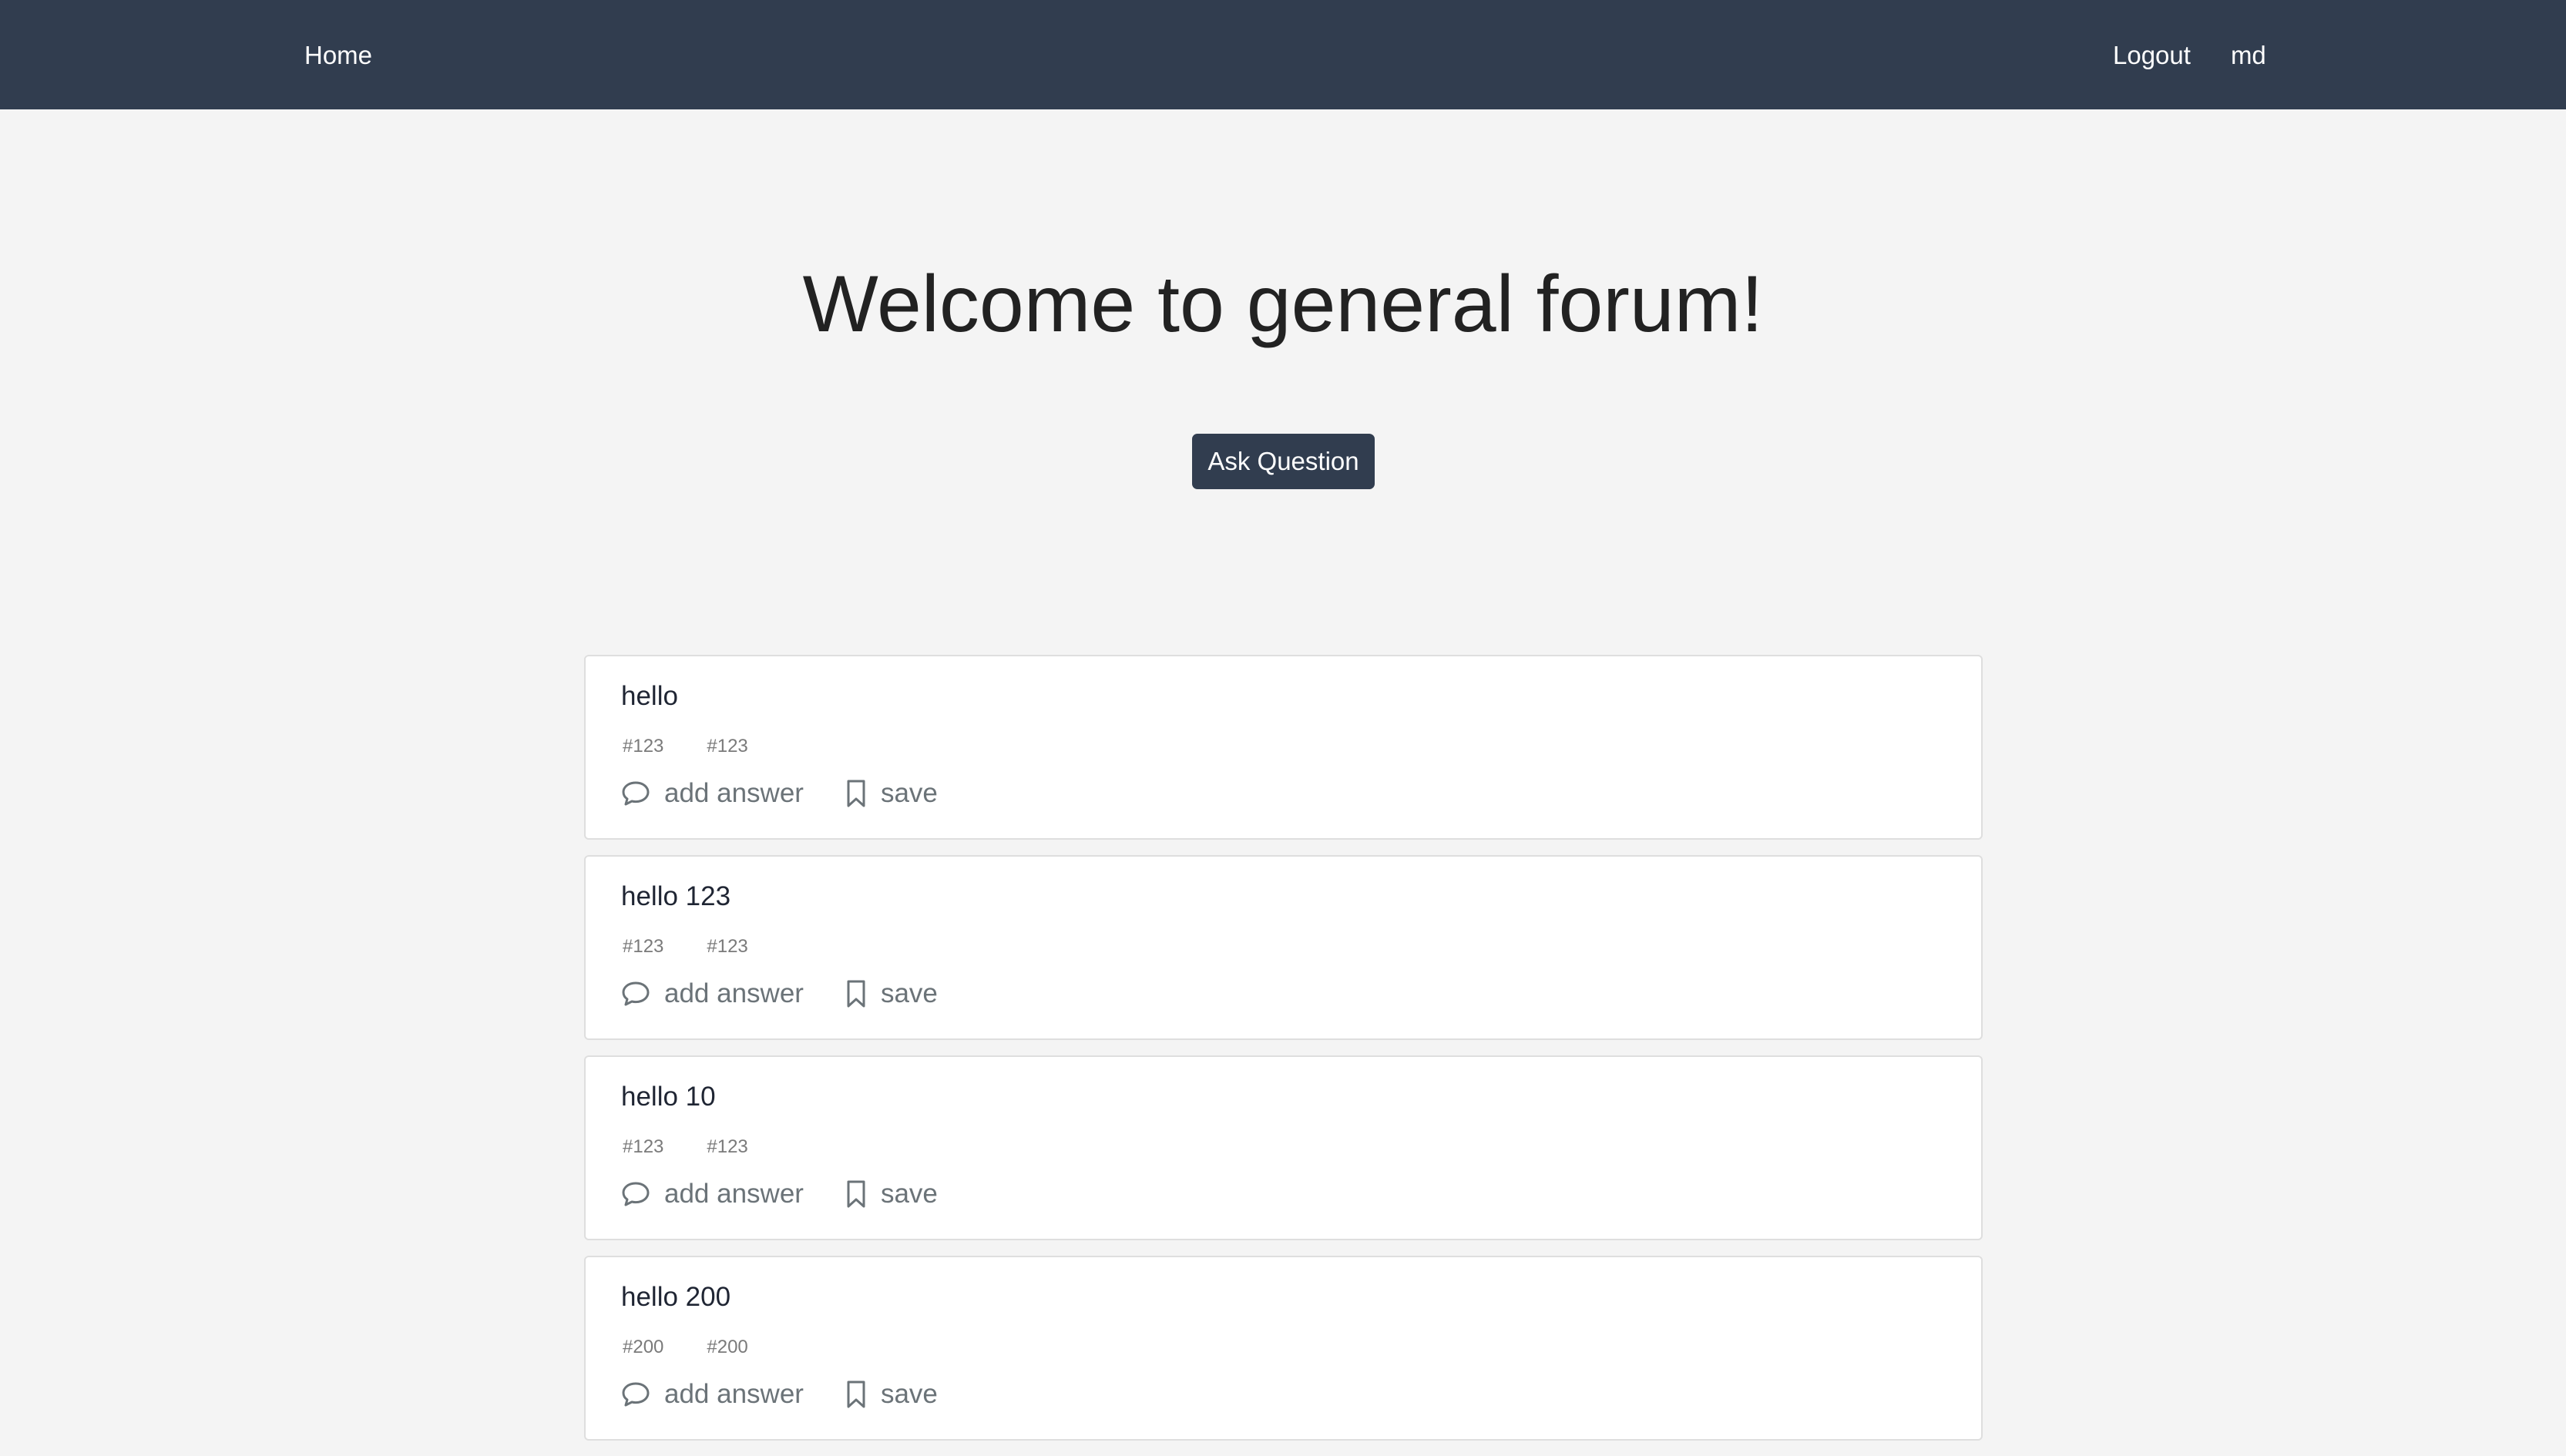  Describe the element at coordinates (668, 1097) in the screenshot. I see `question-title: hello 10` at that location.